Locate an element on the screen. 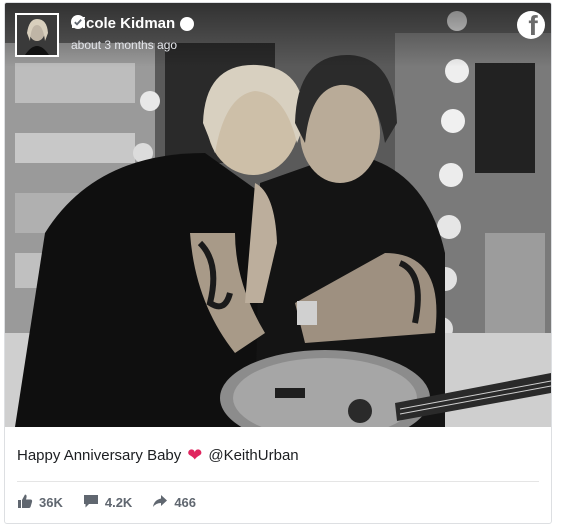 The image size is (562, 528). likes-stat: 36K is located at coordinates (40, 502).